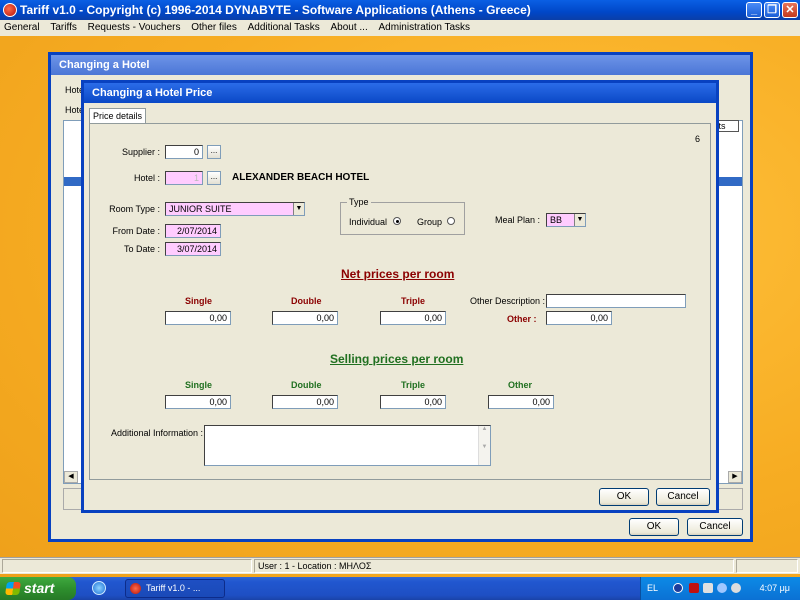 This screenshot has width=800, height=600. What do you see at coordinates (200, 209) in the screenshot?
I see `room-type-value: JUNIOR SUITE` at bounding box center [200, 209].